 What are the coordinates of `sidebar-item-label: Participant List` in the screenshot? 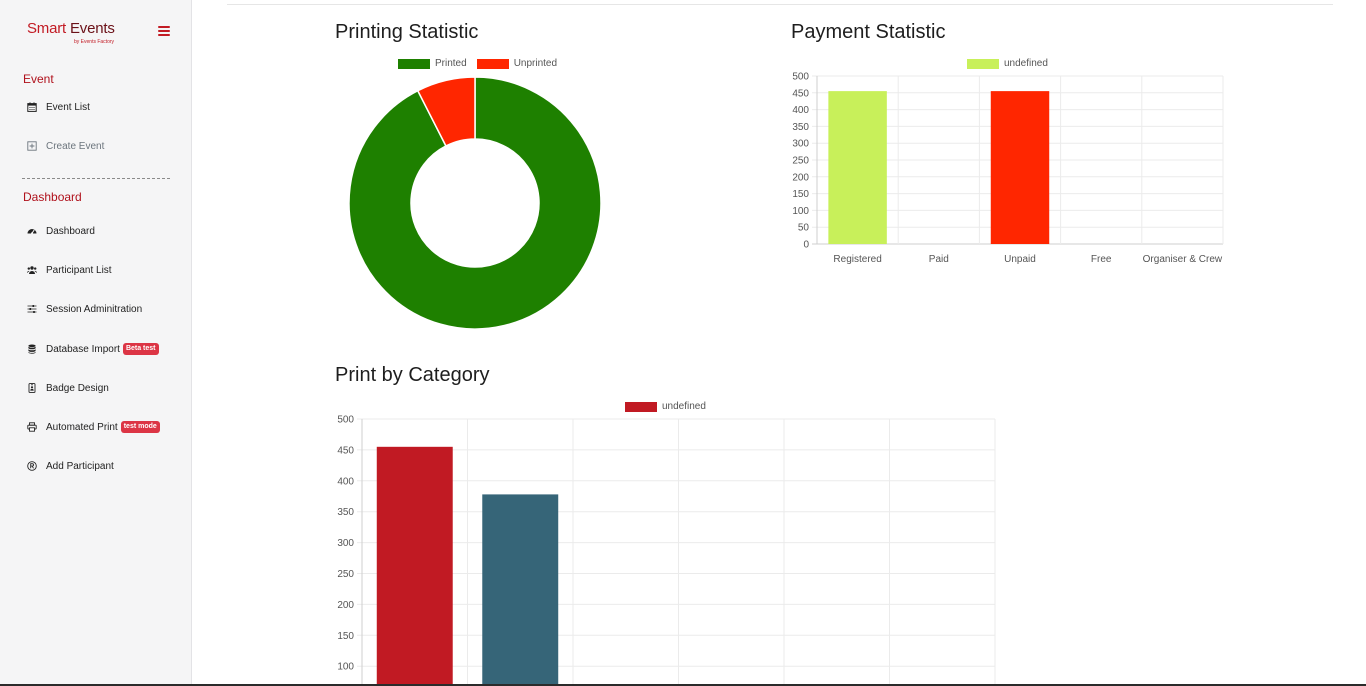 It's located at (79, 270).